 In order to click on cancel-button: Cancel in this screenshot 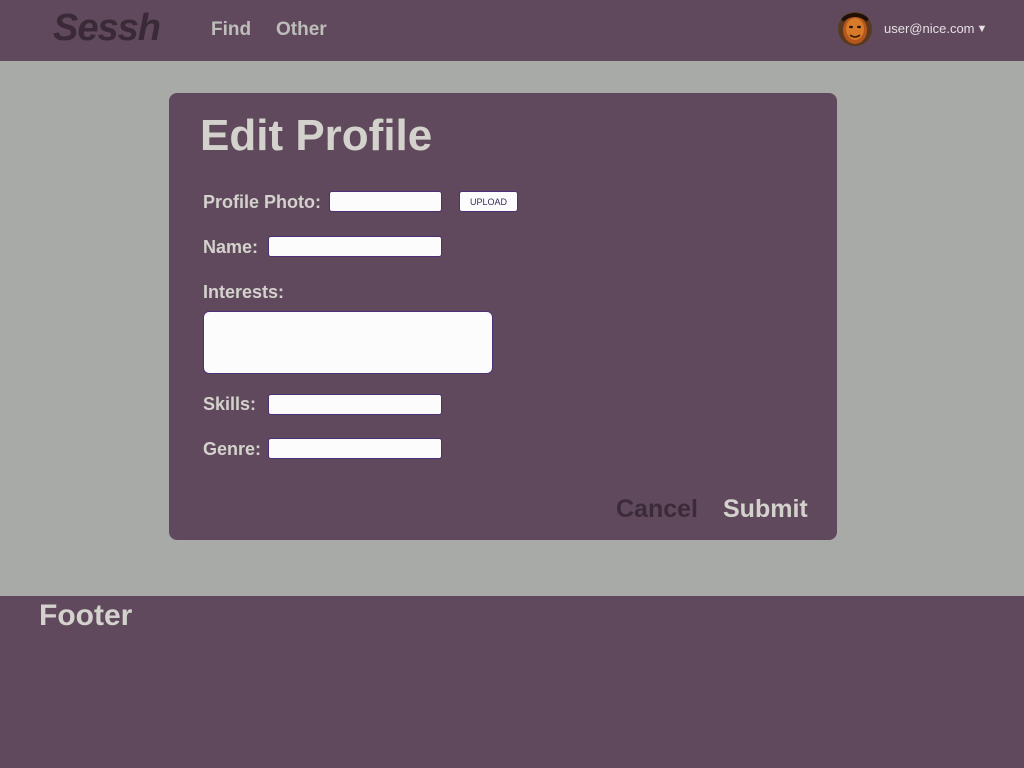, I will do `click(657, 509)`.